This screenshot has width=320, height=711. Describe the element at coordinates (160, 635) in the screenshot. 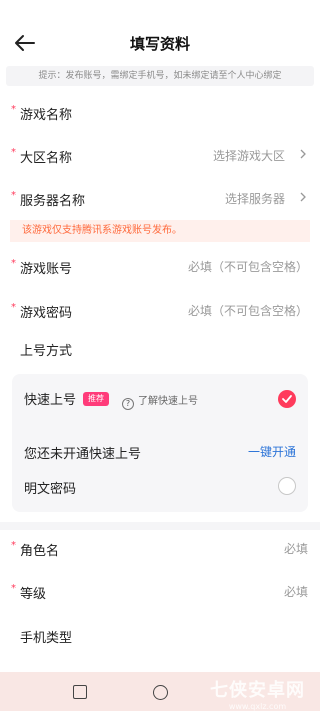

I see `phone-type-row: 手机类型` at that location.